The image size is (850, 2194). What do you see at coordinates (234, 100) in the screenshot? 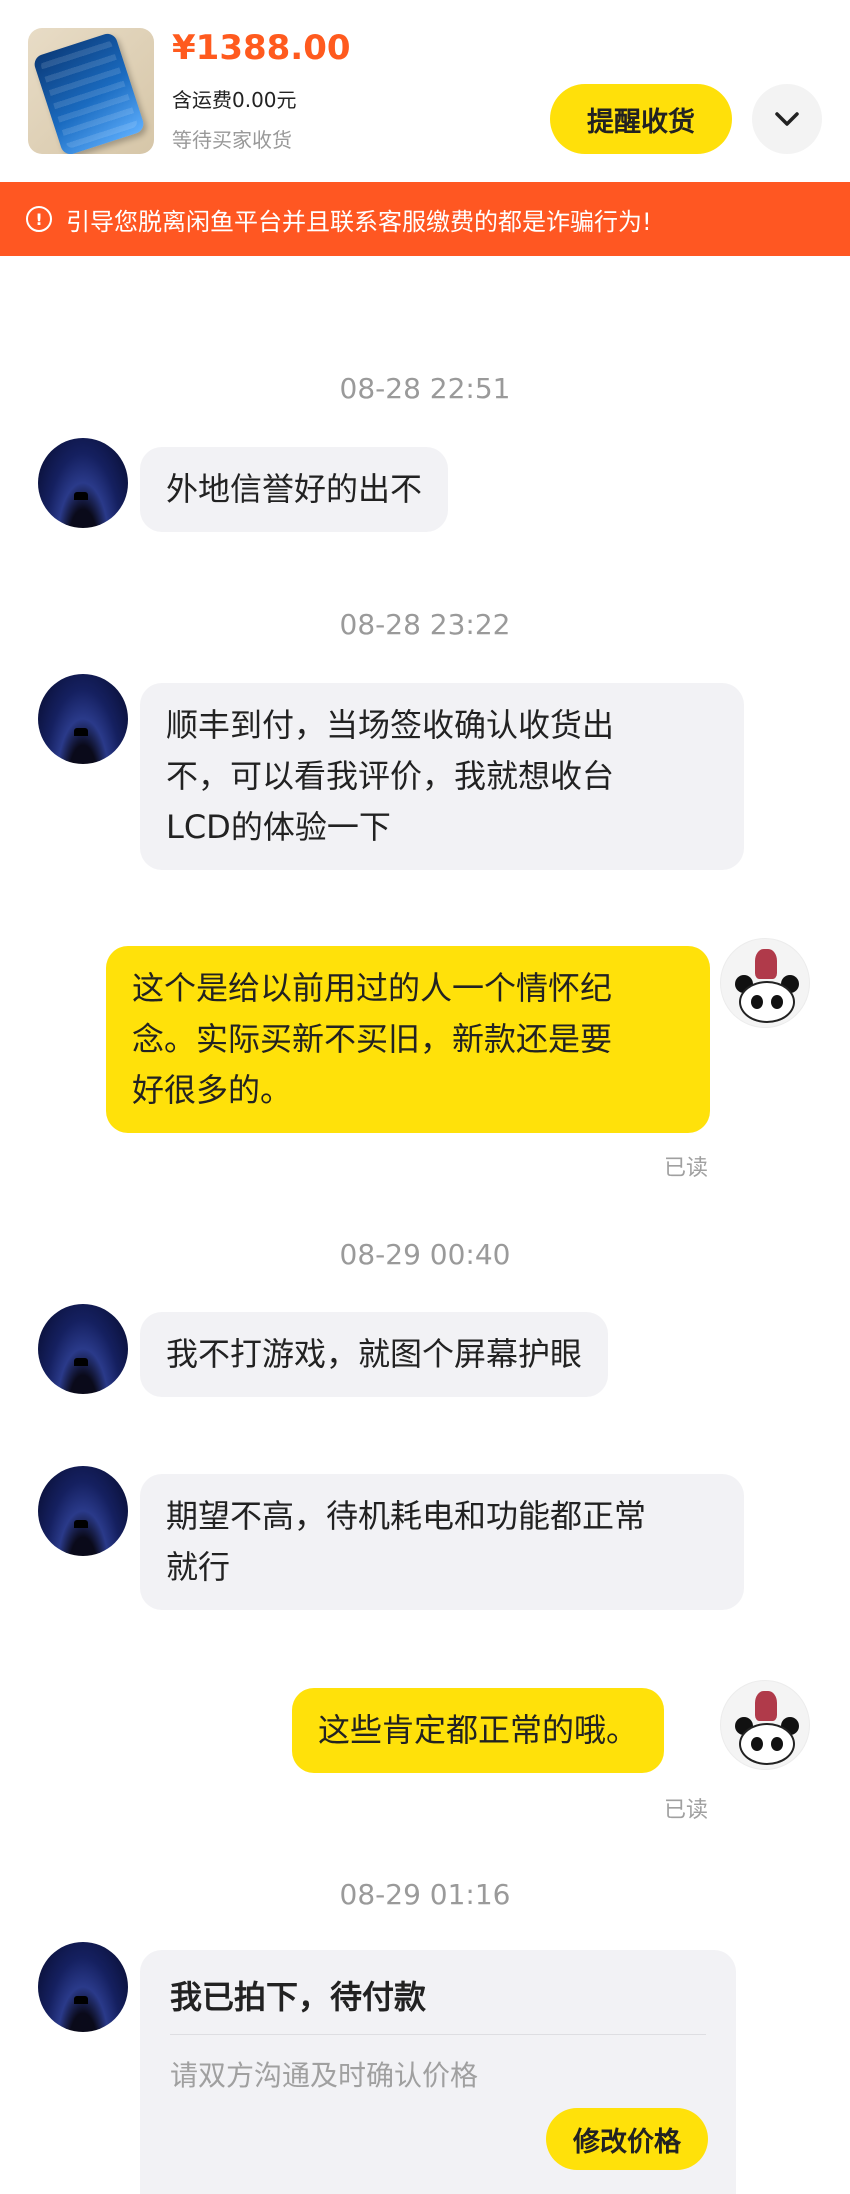
I see `shipping-label: 含运费0.00元` at bounding box center [234, 100].